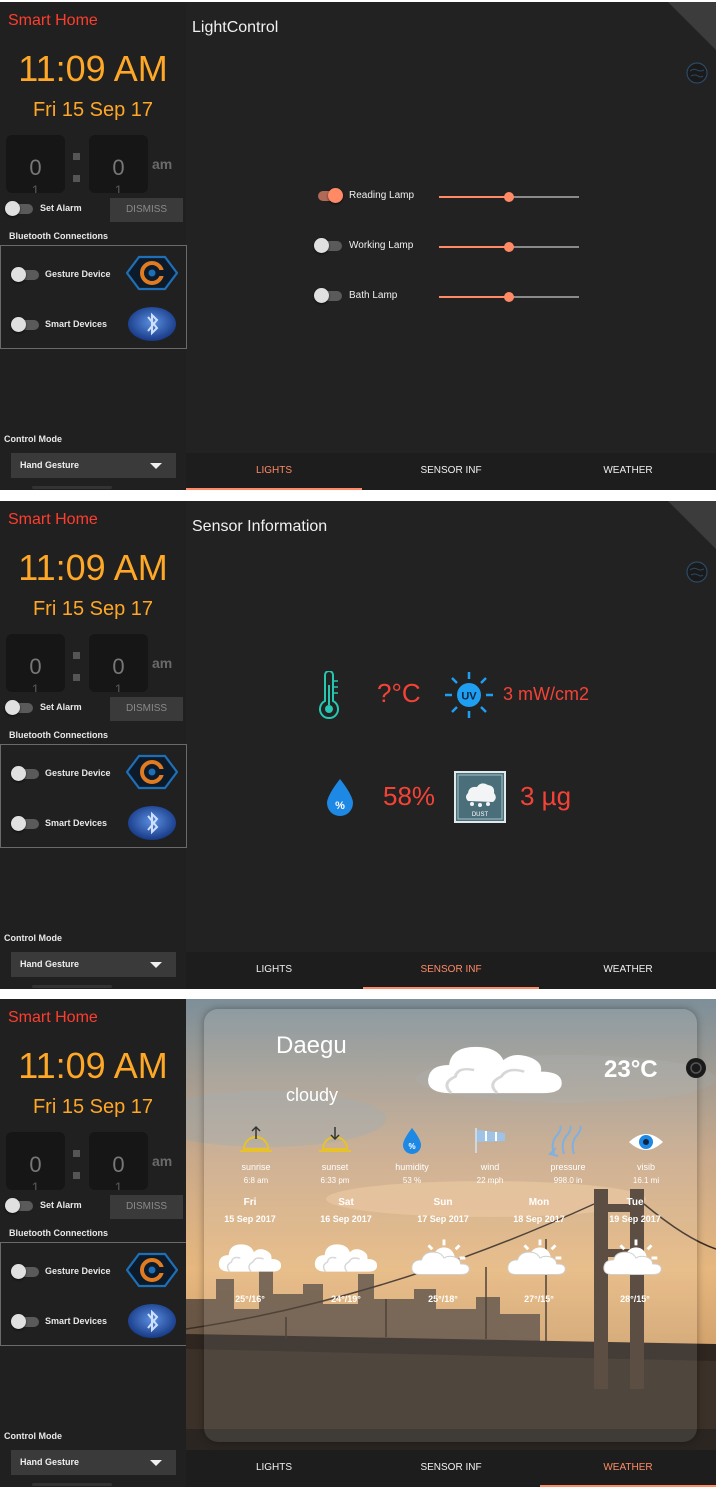 The width and height of the screenshot is (716, 1489). I want to click on control-mode-title: Control Mode, so click(33, 439).